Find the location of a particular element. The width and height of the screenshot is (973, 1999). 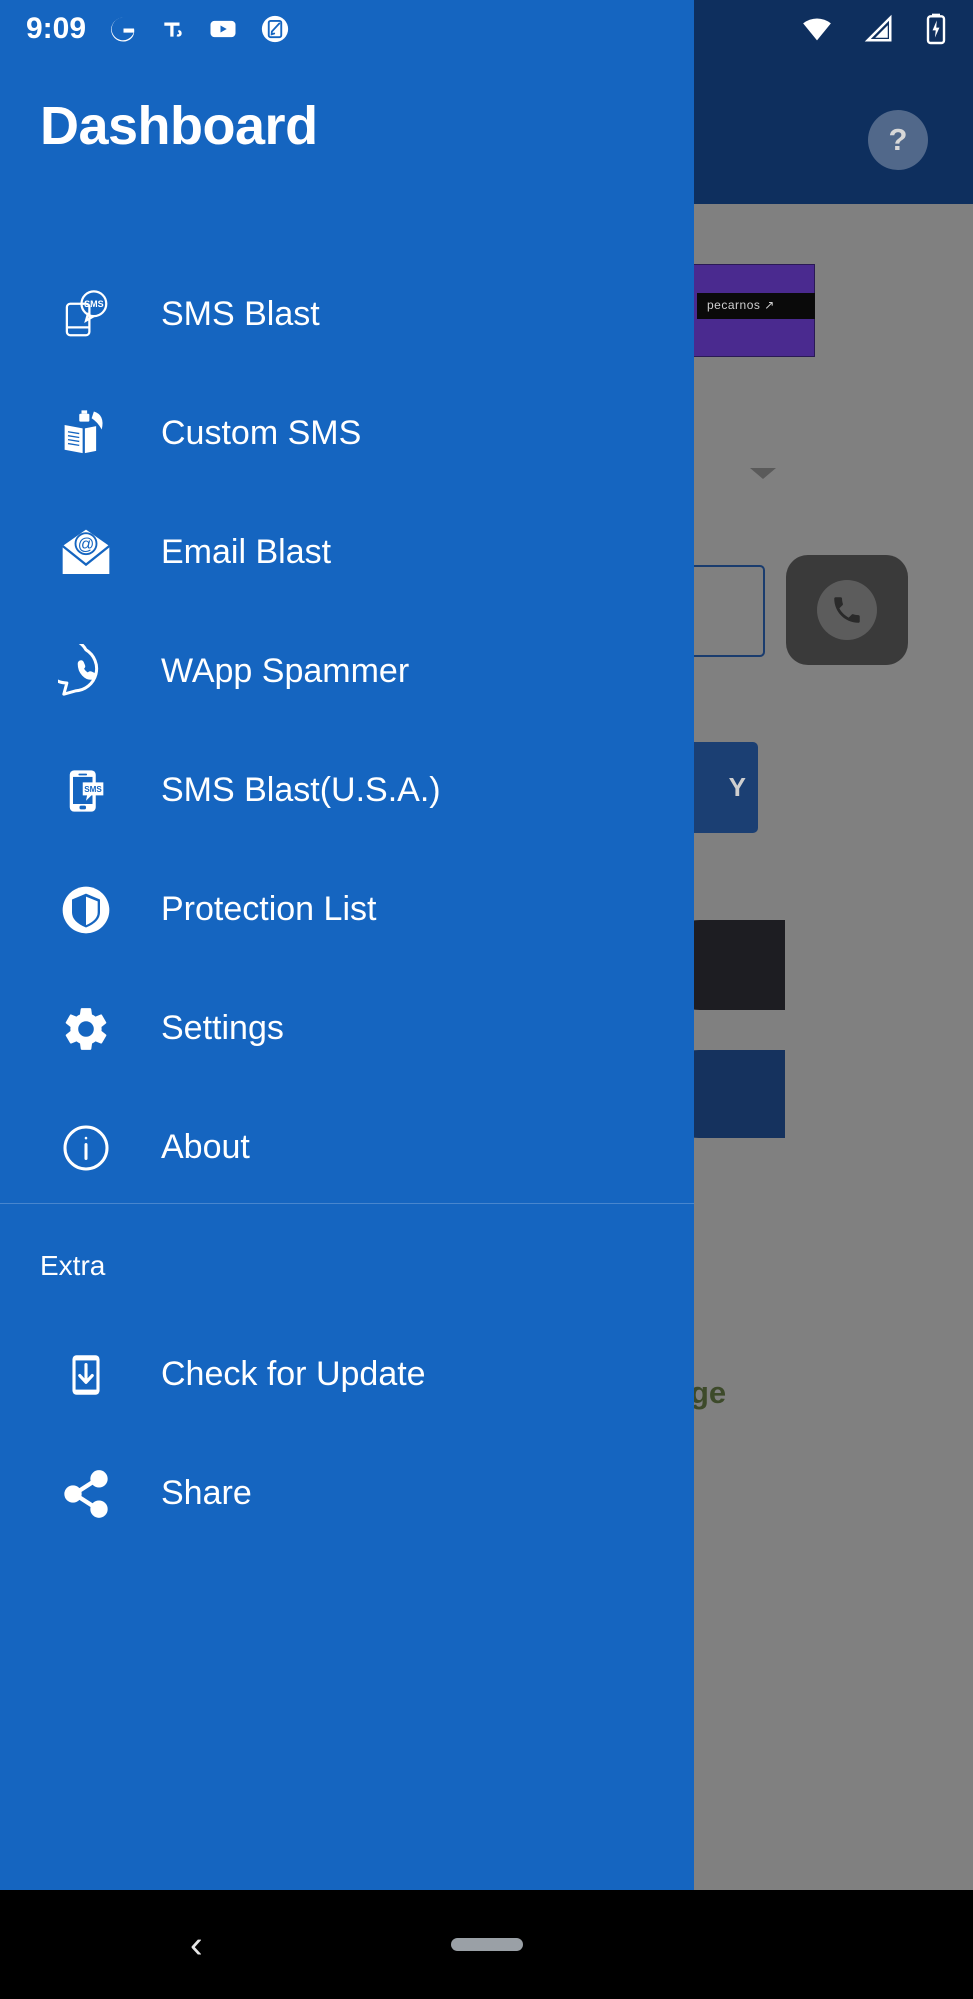

sidebar-item-protection-list: Protection List is located at coordinates (347, 909).